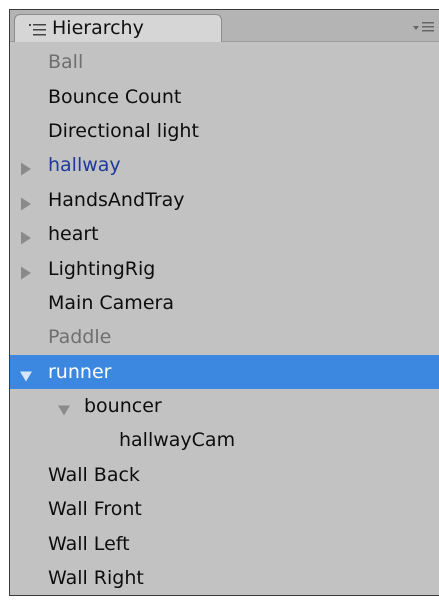  I want to click on tree-item: Wall Right, so click(224, 578).